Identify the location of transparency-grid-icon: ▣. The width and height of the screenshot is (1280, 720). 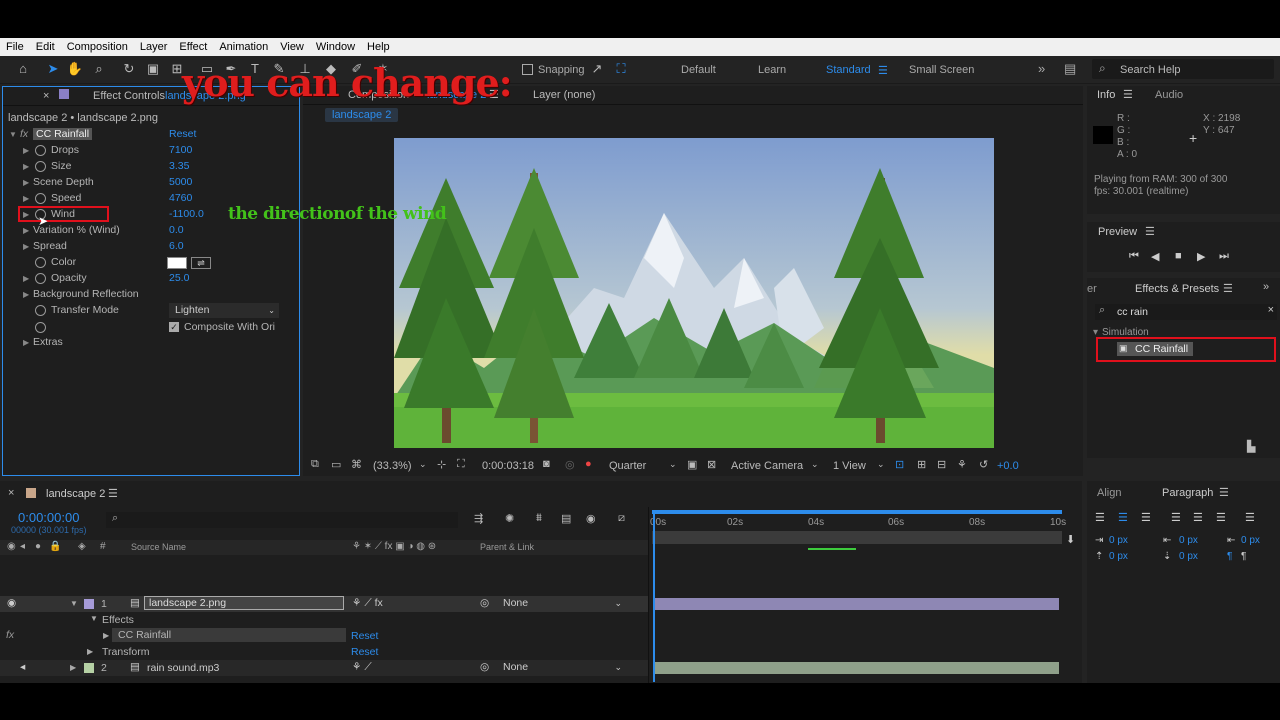
(692, 464).